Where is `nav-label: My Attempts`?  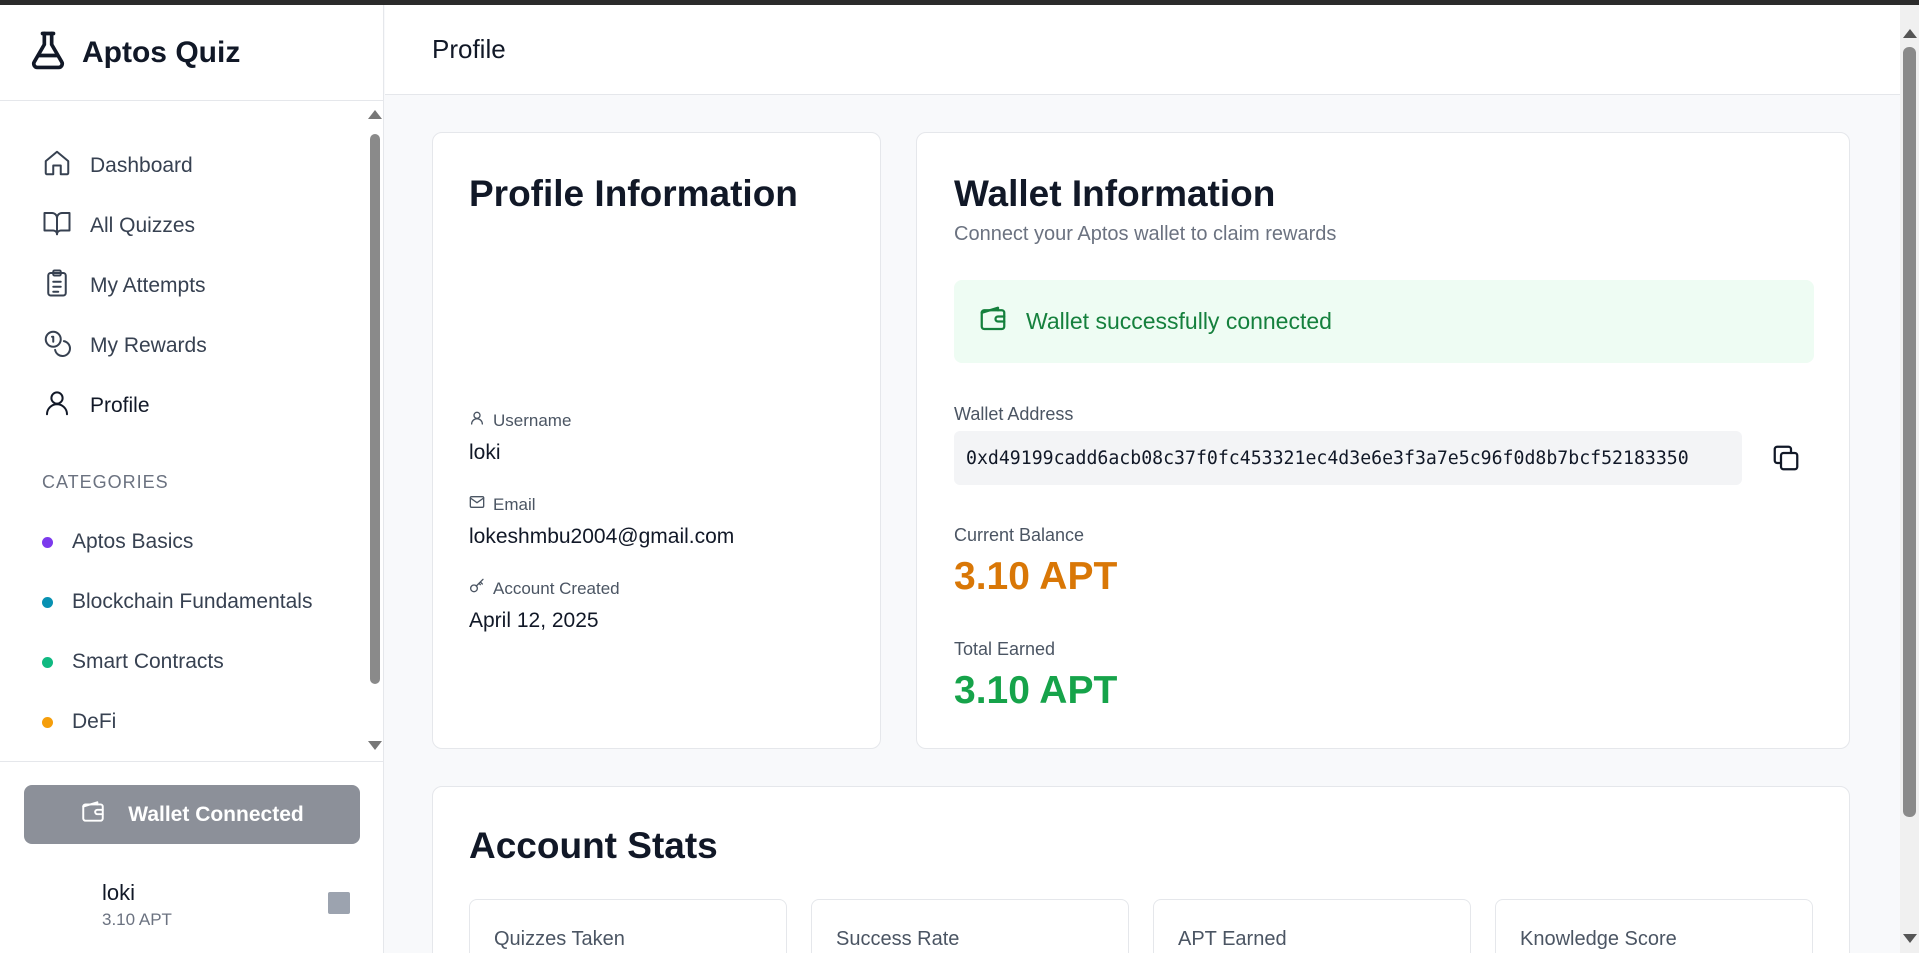 nav-label: My Attempts is located at coordinates (148, 285).